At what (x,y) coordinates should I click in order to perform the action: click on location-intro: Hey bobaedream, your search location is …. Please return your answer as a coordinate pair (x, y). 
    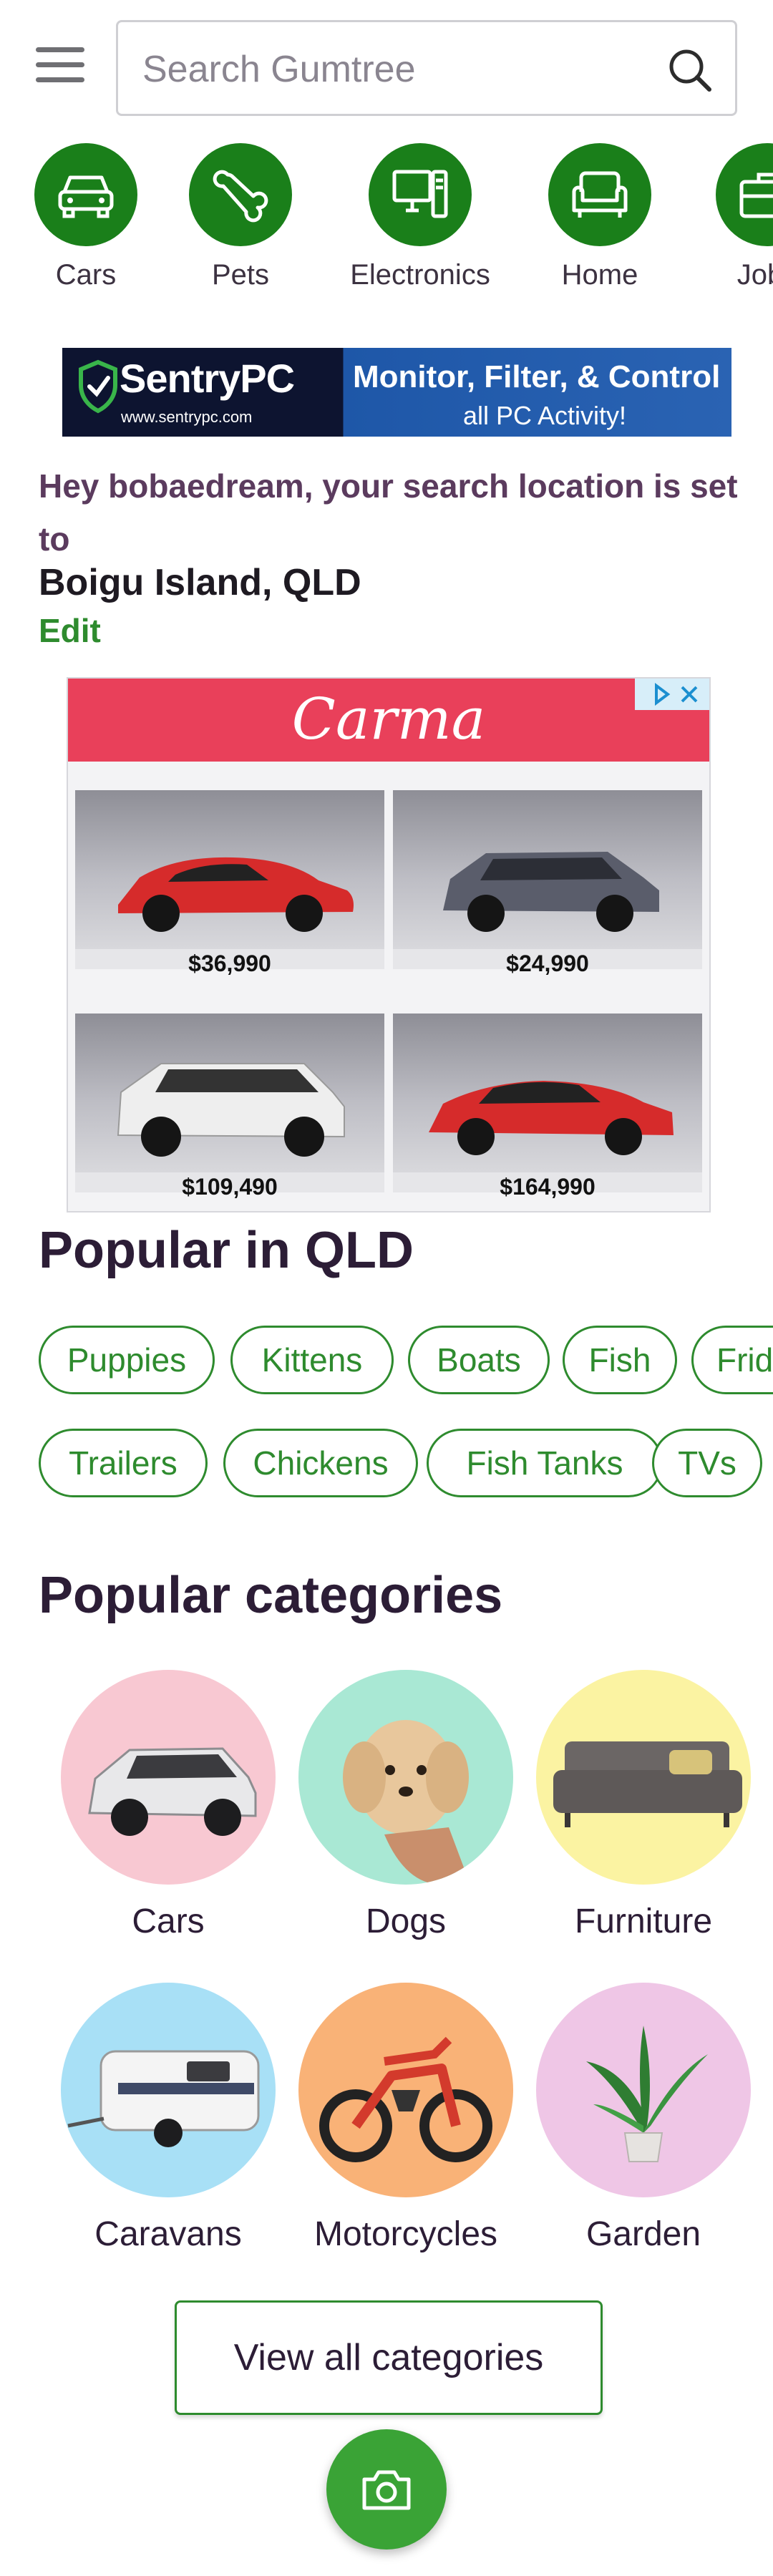
    Looking at the image, I should click on (388, 512).